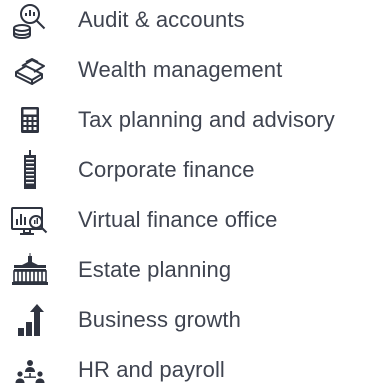 The image size is (391, 392). I want to click on service-item-virtual-finance-office: Virtual finance office, so click(195, 220).